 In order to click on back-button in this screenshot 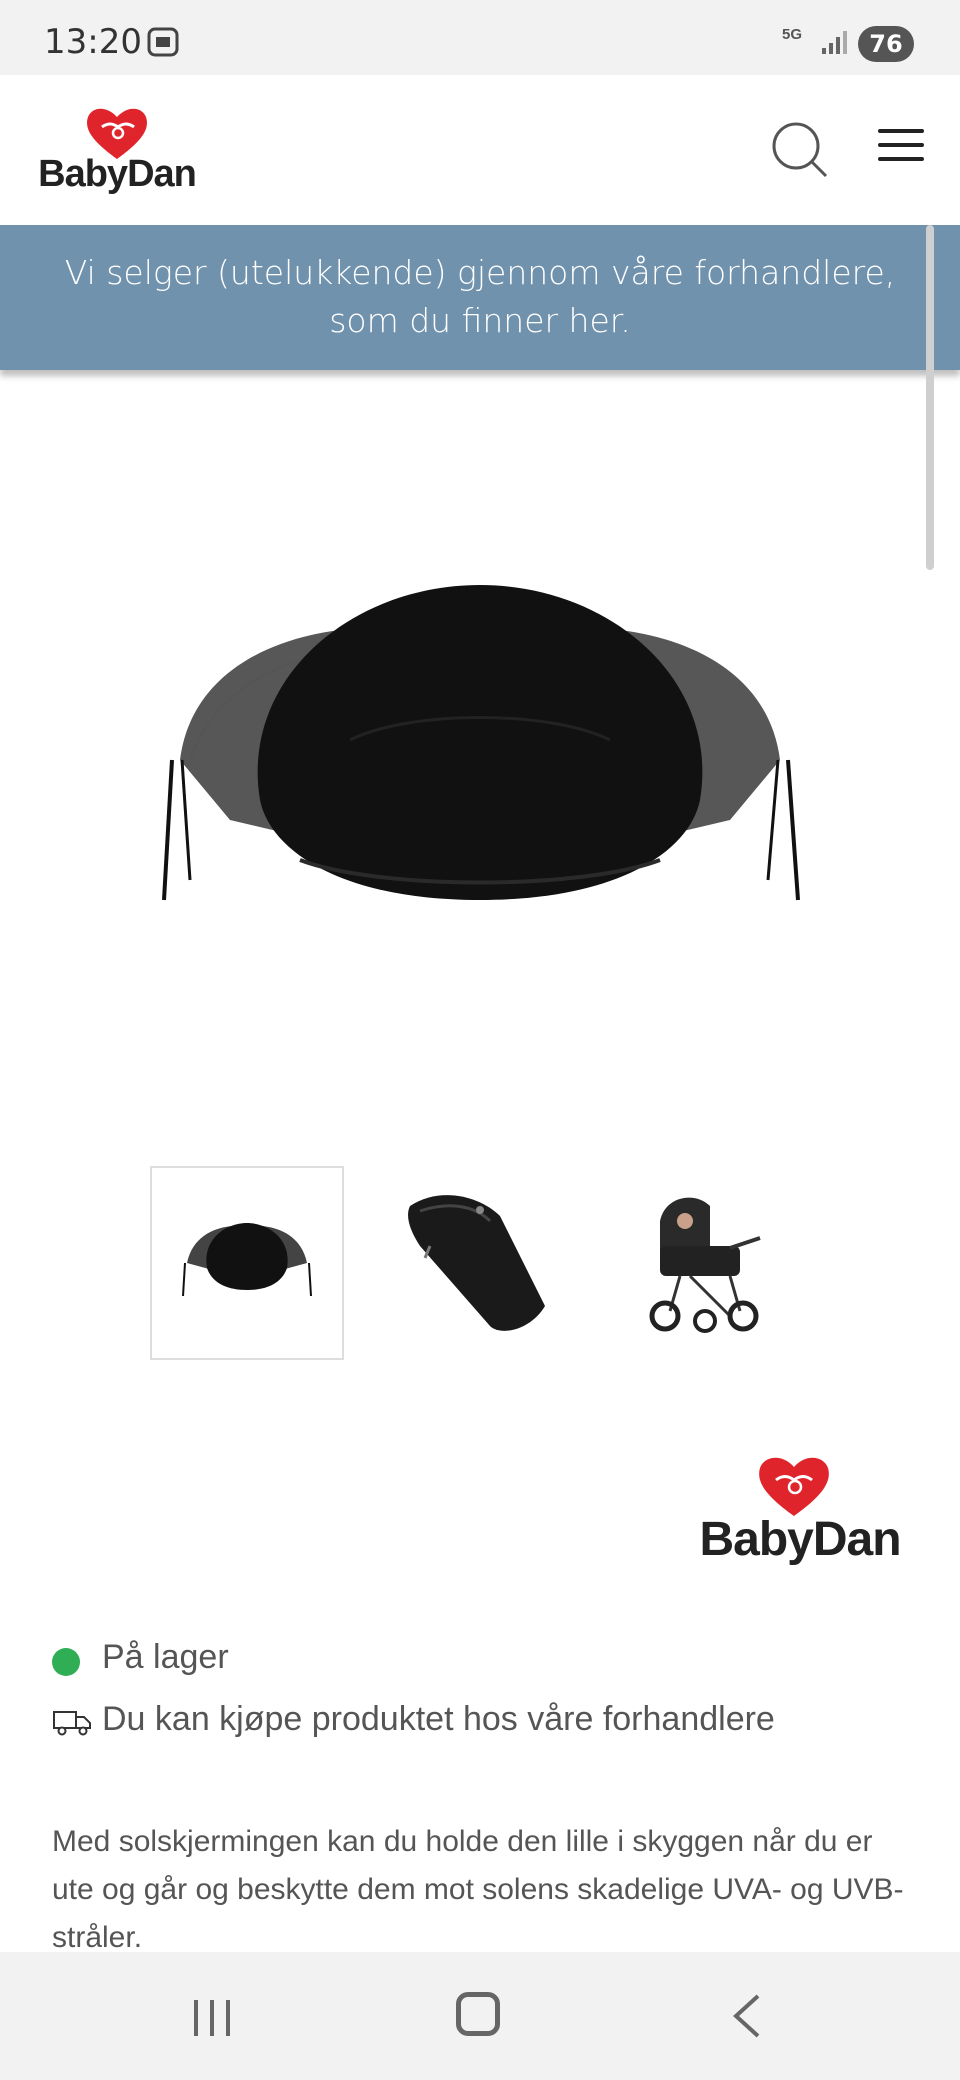, I will do `click(747, 2018)`.